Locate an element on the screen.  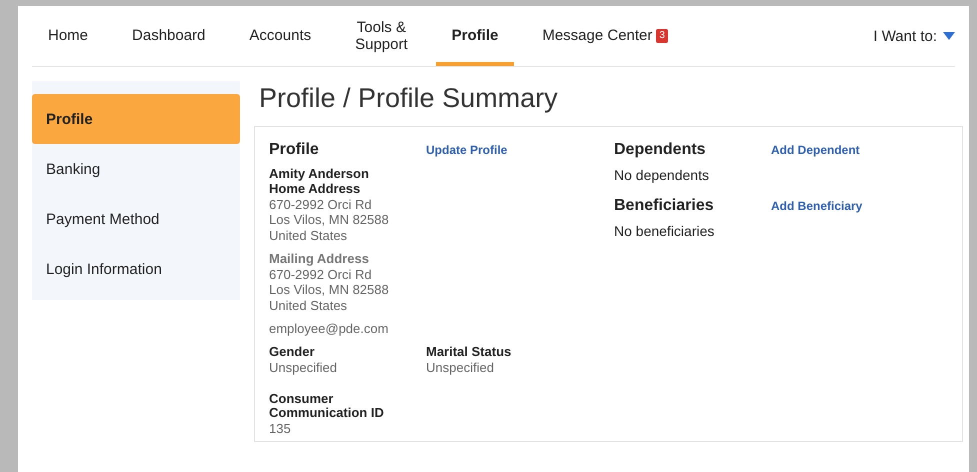
sidebar-item: Profile is located at coordinates (136, 119).